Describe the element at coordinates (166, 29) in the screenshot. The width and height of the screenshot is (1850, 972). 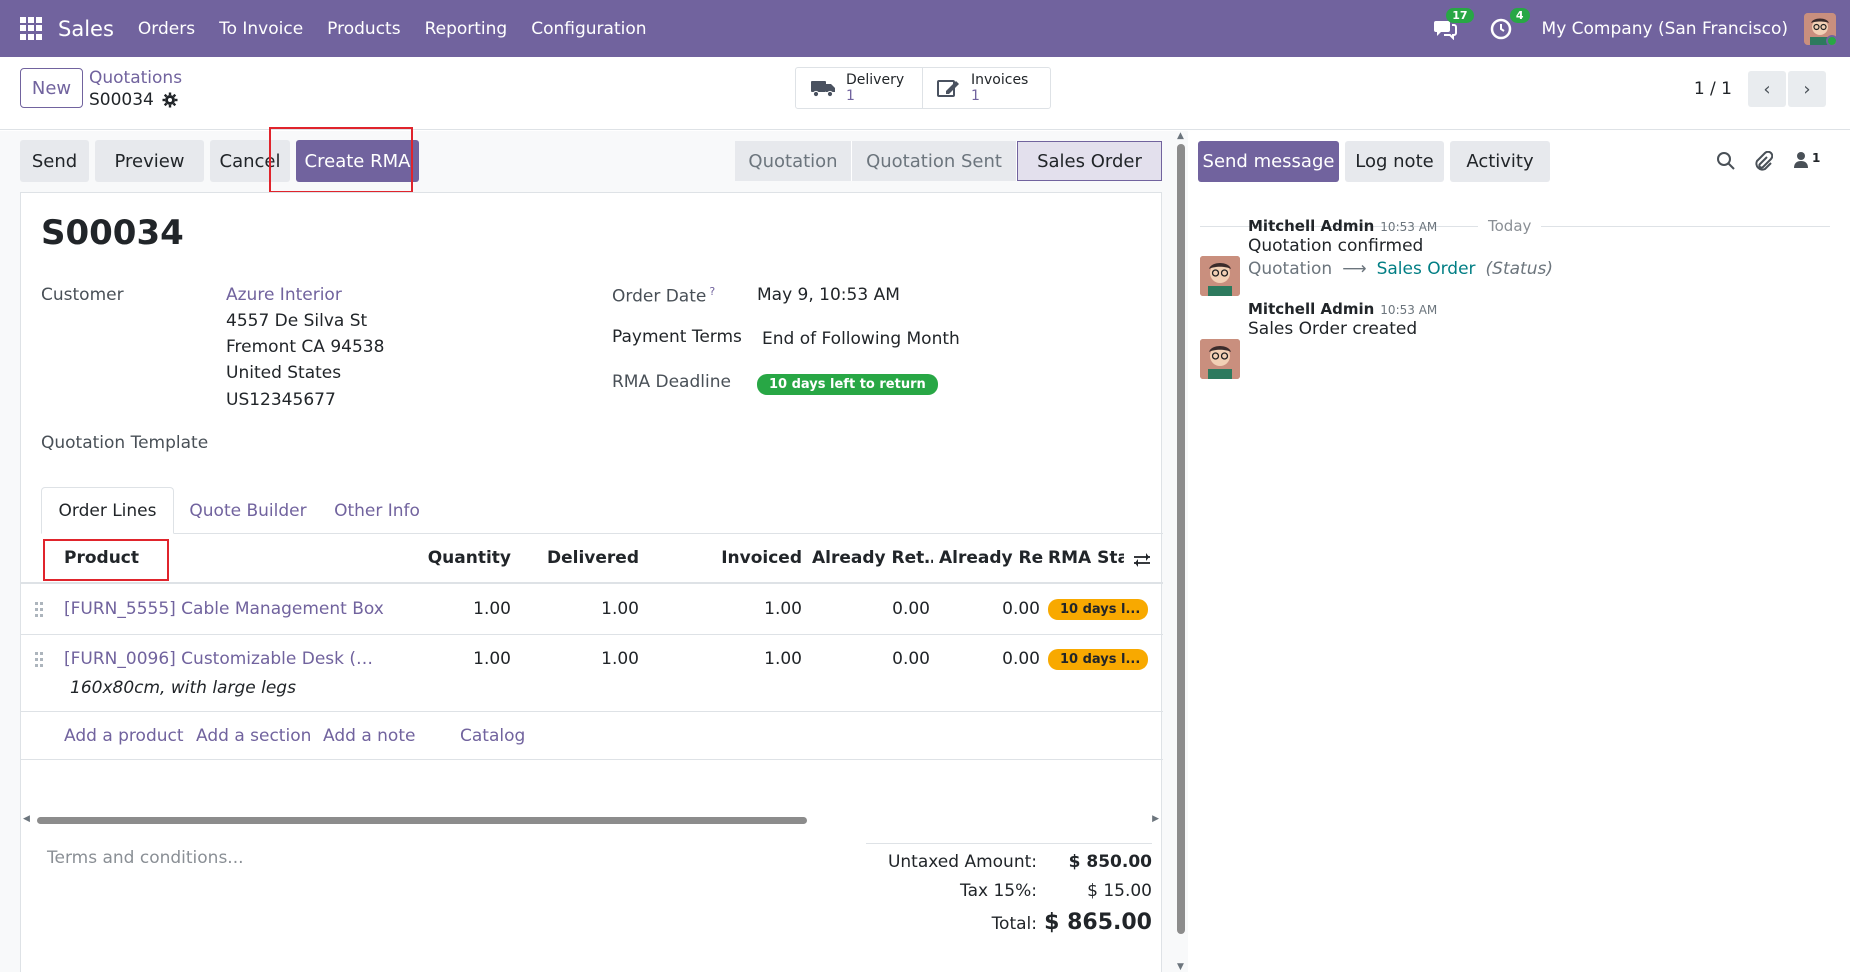
I see `menu-orders: Orders` at that location.